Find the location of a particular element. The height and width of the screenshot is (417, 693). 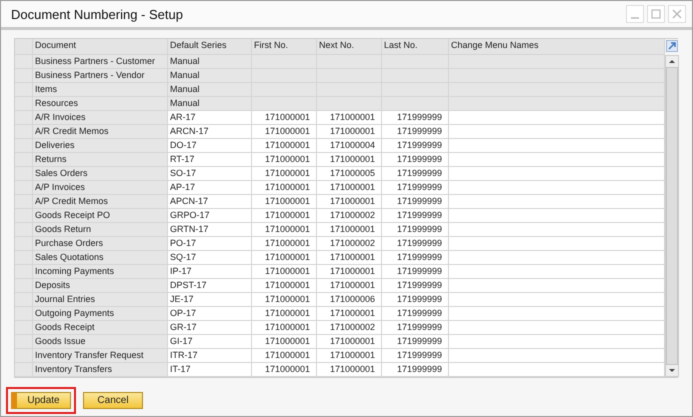

table-cell: Outgoing Payments is located at coordinates (100, 314).